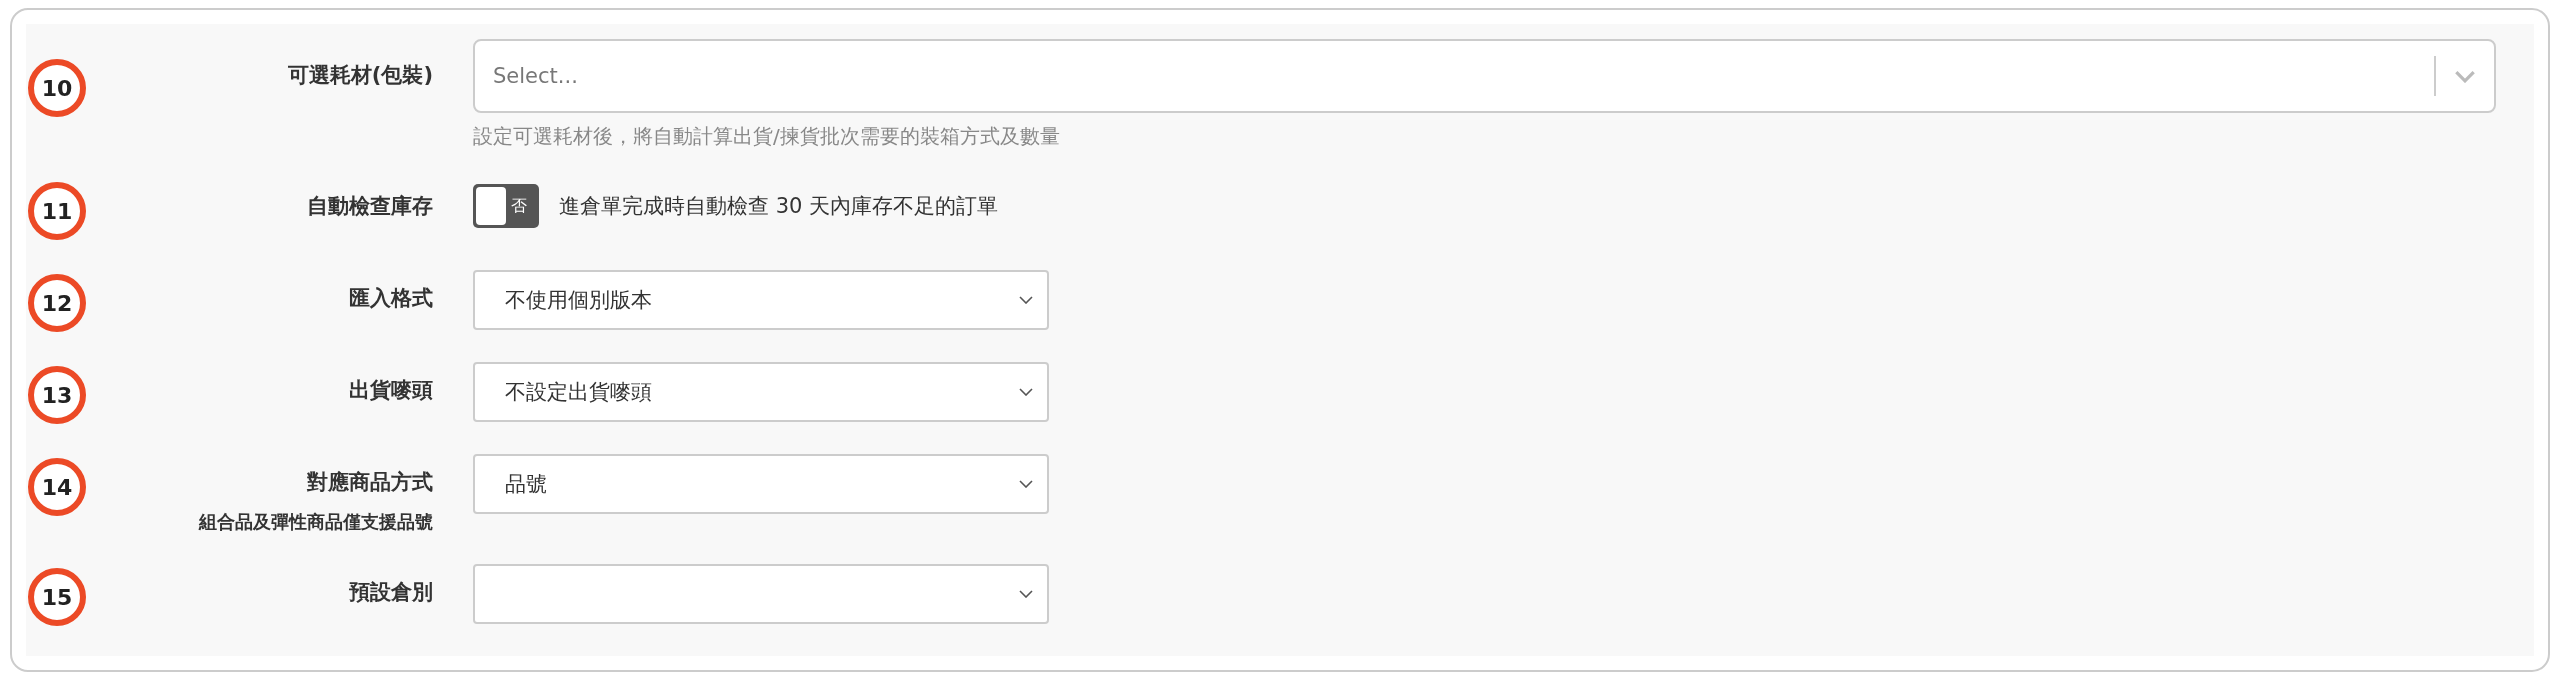  I want to click on step-number-badge: 11, so click(57, 211).